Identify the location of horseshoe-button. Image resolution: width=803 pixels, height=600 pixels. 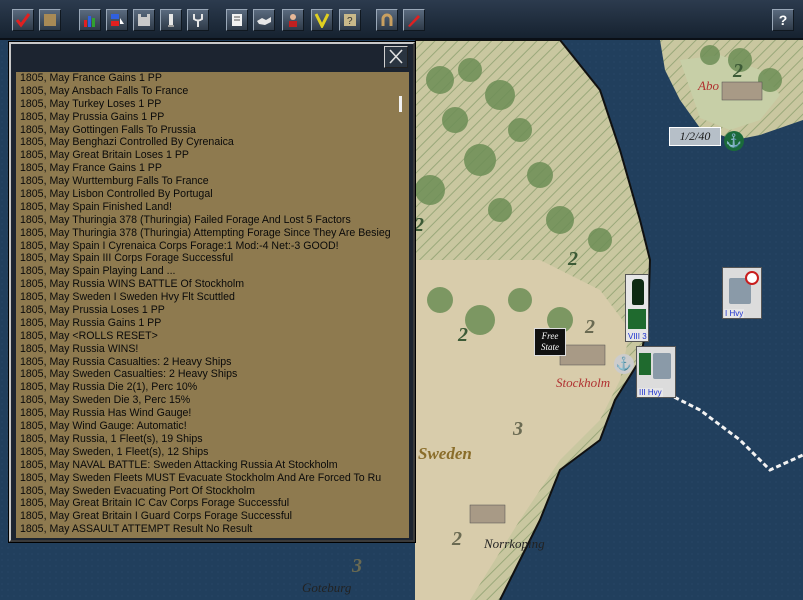
(387, 20).